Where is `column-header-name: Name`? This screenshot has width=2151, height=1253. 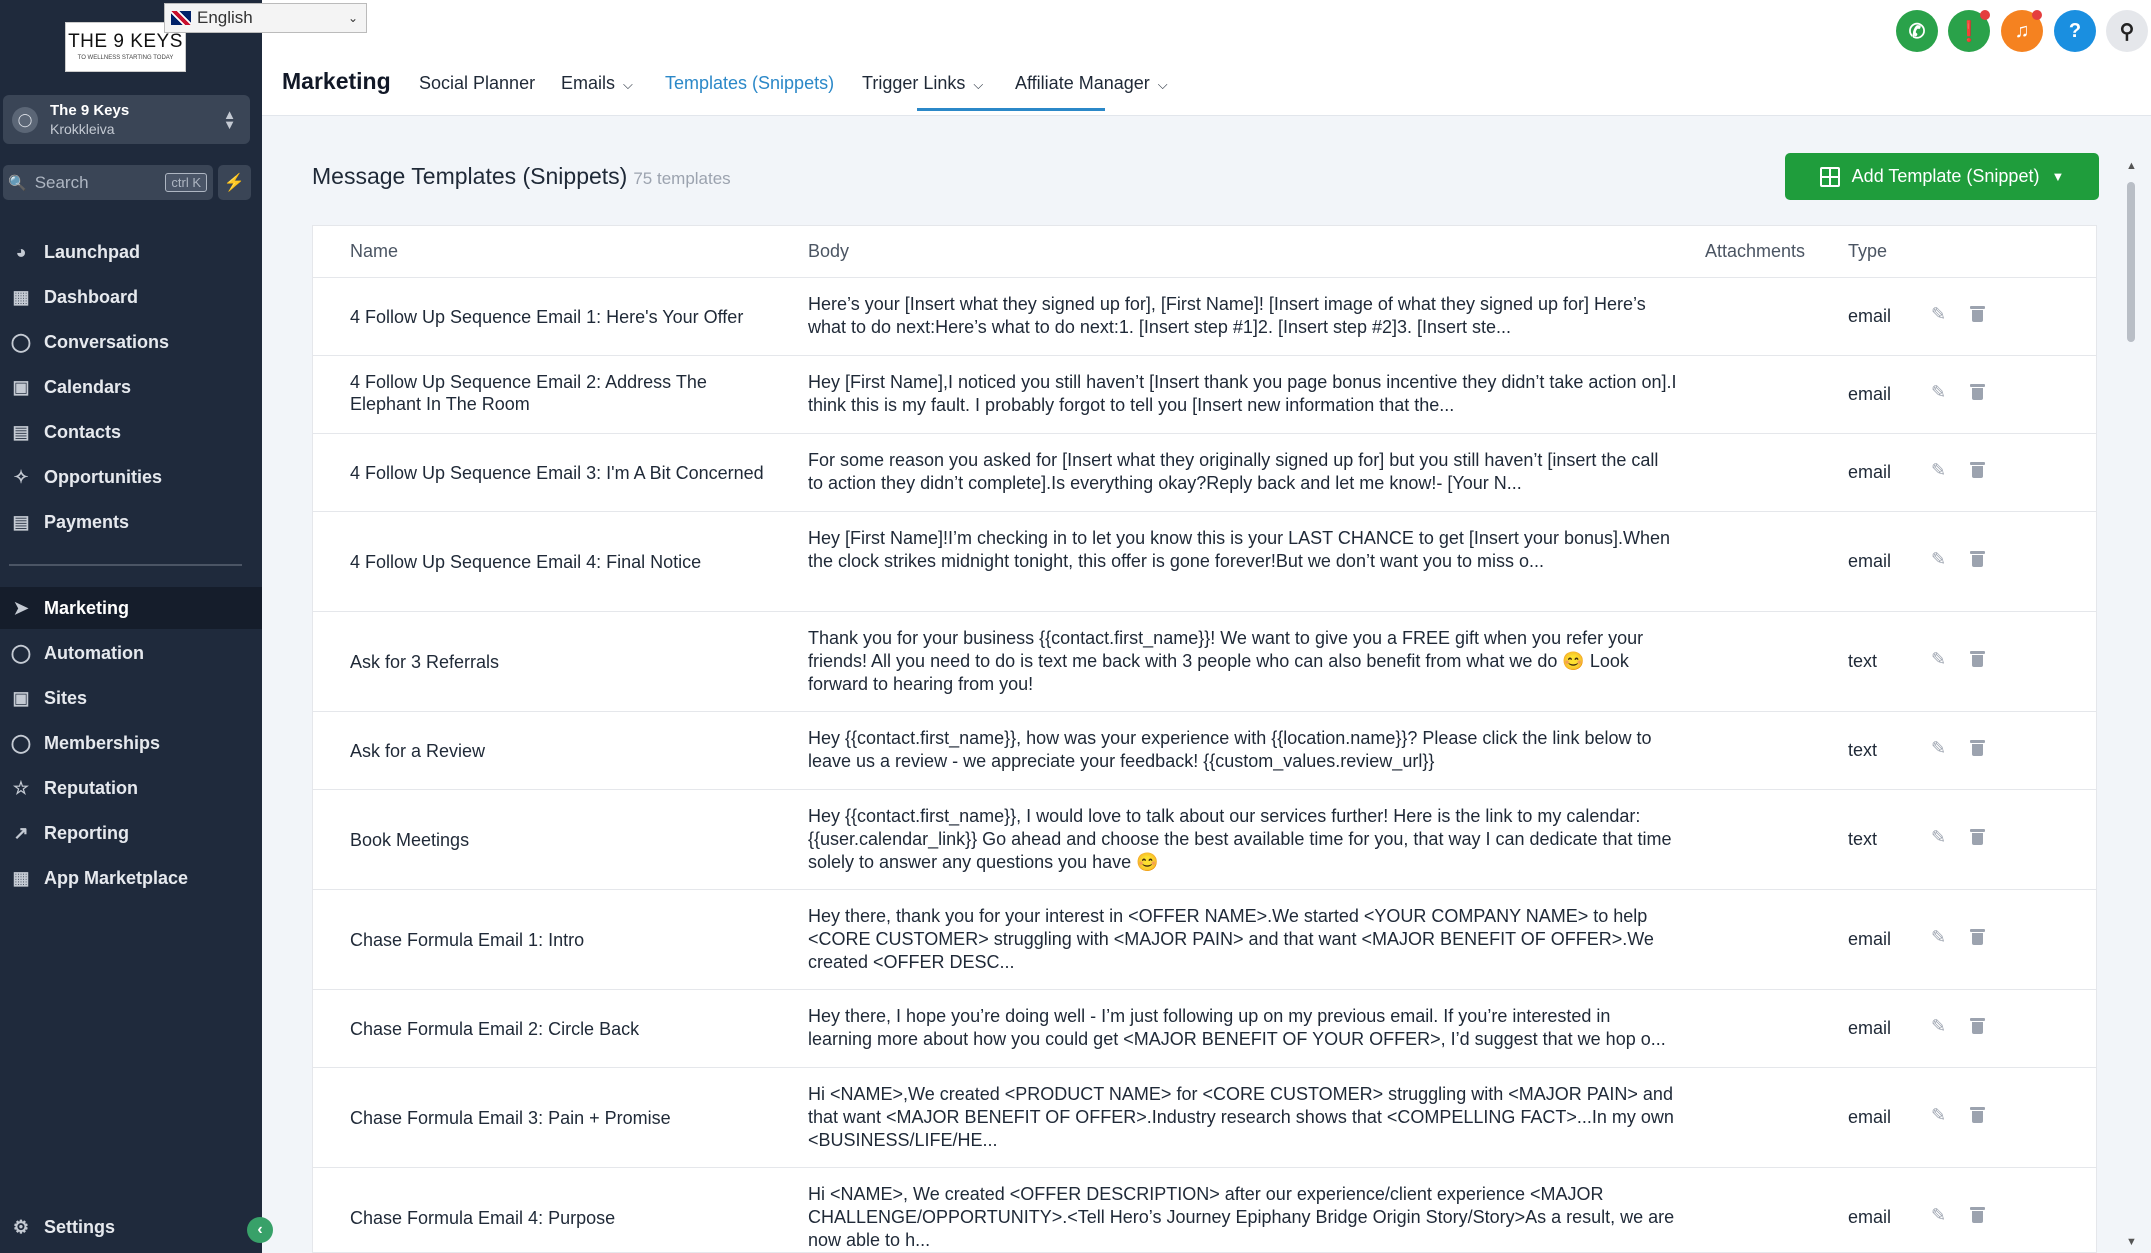 column-header-name: Name is located at coordinates (374, 251).